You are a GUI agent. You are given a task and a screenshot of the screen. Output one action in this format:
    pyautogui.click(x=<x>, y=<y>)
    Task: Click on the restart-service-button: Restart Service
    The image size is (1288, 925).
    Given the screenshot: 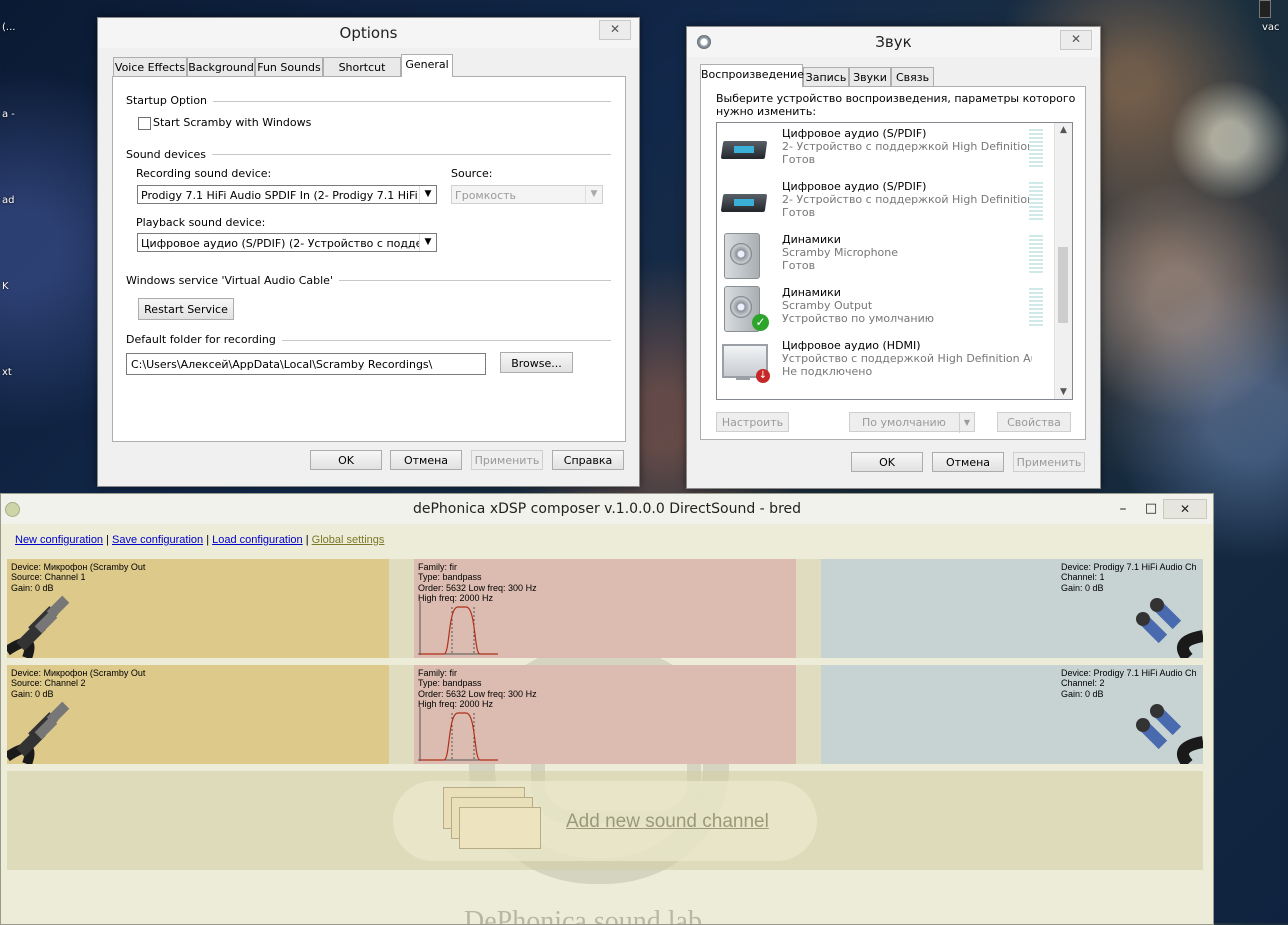 What is the action you would take?
    pyautogui.click(x=186, y=309)
    